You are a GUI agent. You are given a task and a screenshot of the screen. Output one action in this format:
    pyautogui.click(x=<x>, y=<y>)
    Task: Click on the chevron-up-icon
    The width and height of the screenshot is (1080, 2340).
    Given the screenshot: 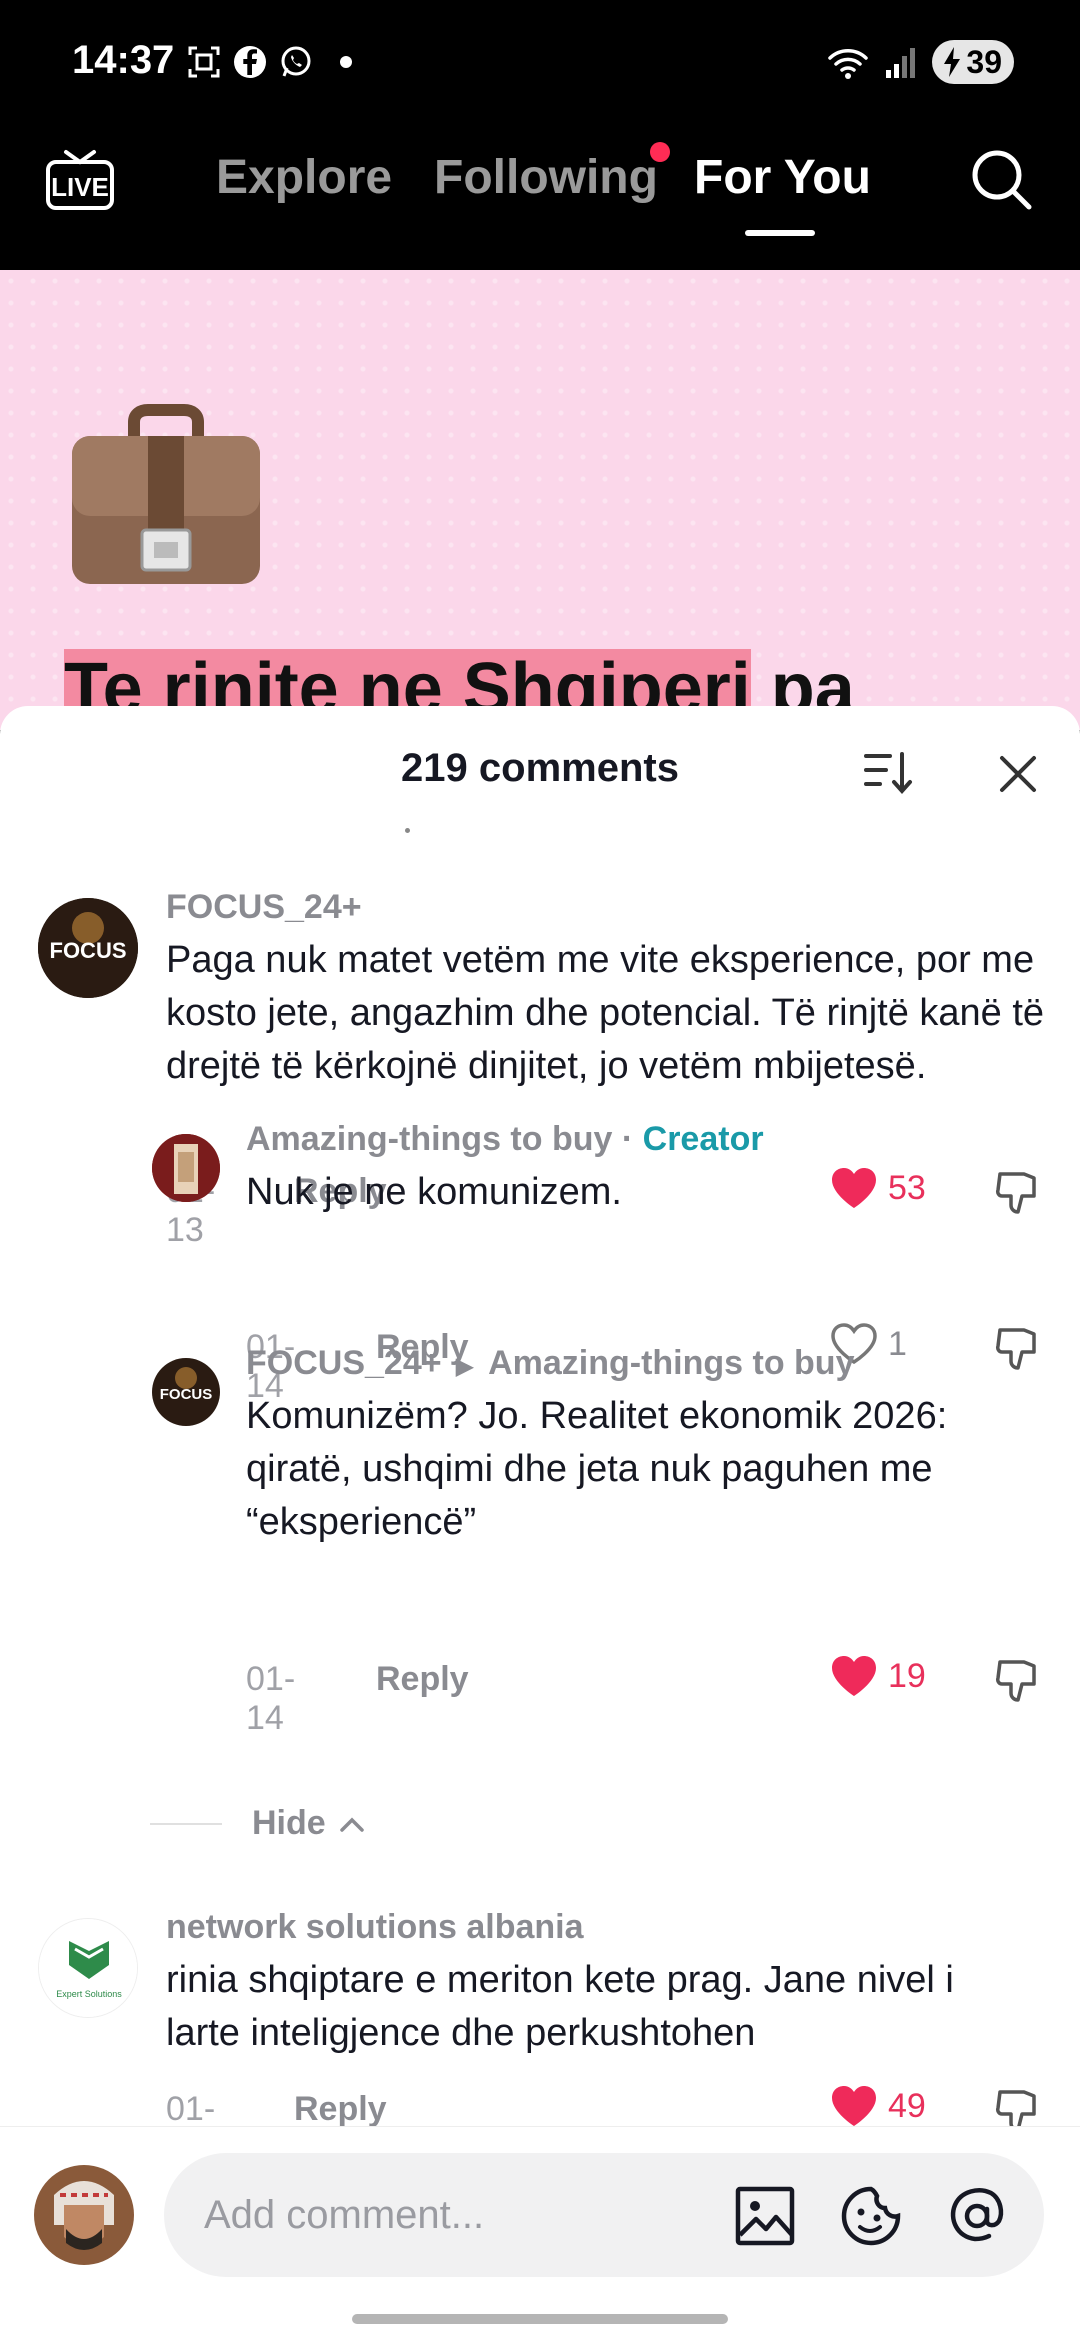 What is the action you would take?
    pyautogui.click(x=351, y=1824)
    